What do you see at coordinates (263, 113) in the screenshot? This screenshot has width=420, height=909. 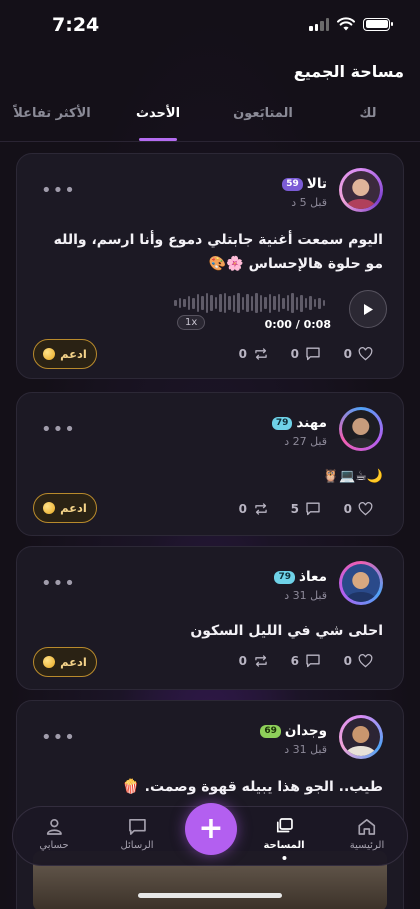 I see `tab-following: المتابَعون` at bounding box center [263, 113].